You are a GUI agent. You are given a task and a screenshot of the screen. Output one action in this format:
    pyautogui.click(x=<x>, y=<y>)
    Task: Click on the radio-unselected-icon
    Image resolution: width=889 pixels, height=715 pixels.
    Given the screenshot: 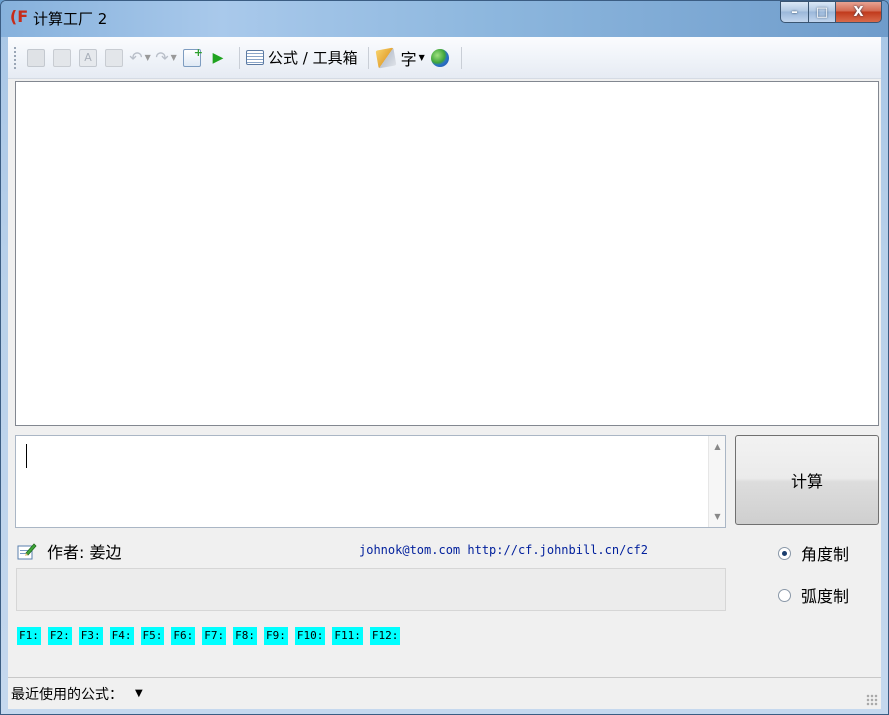 What is the action you would take?
    pyautogui.click(x=784, y=595)
    